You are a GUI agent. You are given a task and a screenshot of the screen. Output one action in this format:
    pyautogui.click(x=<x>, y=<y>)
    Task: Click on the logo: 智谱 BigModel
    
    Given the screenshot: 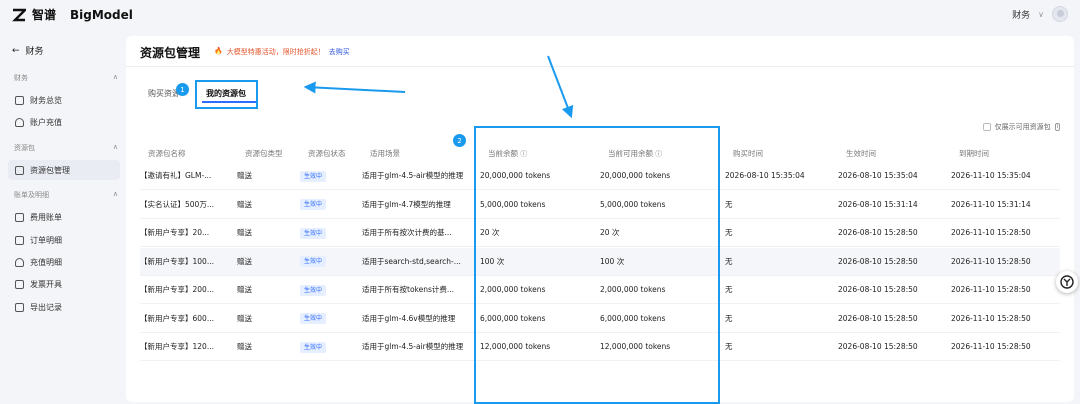 What is the action you would take?
    pyautogui.click(x=72, y=14)
    